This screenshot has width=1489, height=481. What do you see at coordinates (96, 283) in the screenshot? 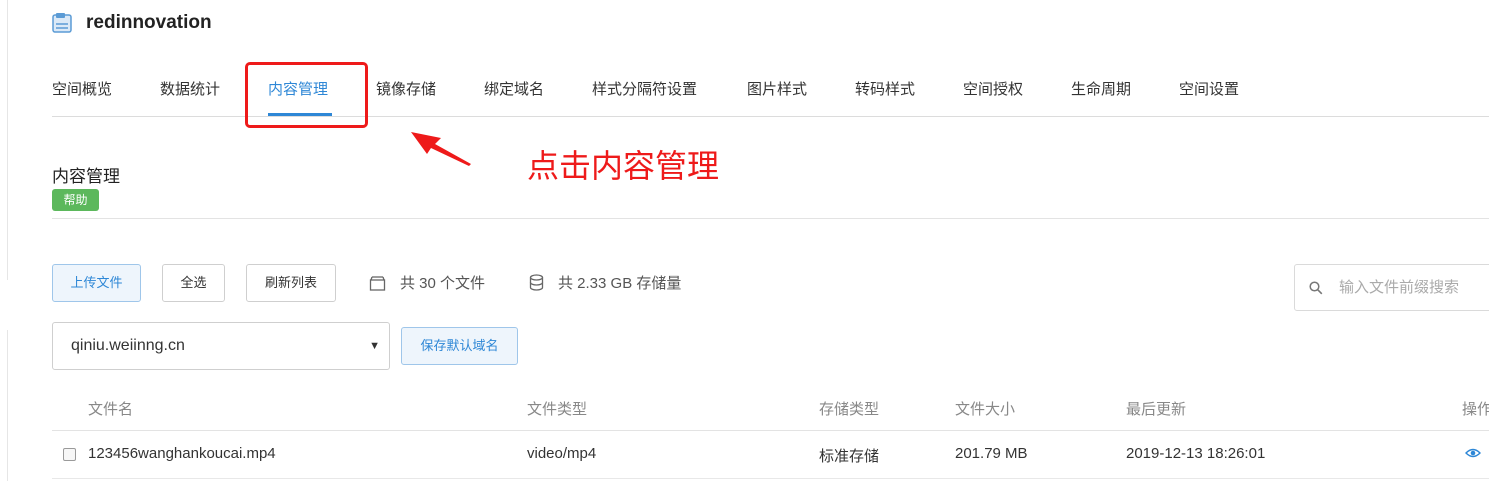
I see `upload-file-button: 上传文件` at bounding box center [96, 283].